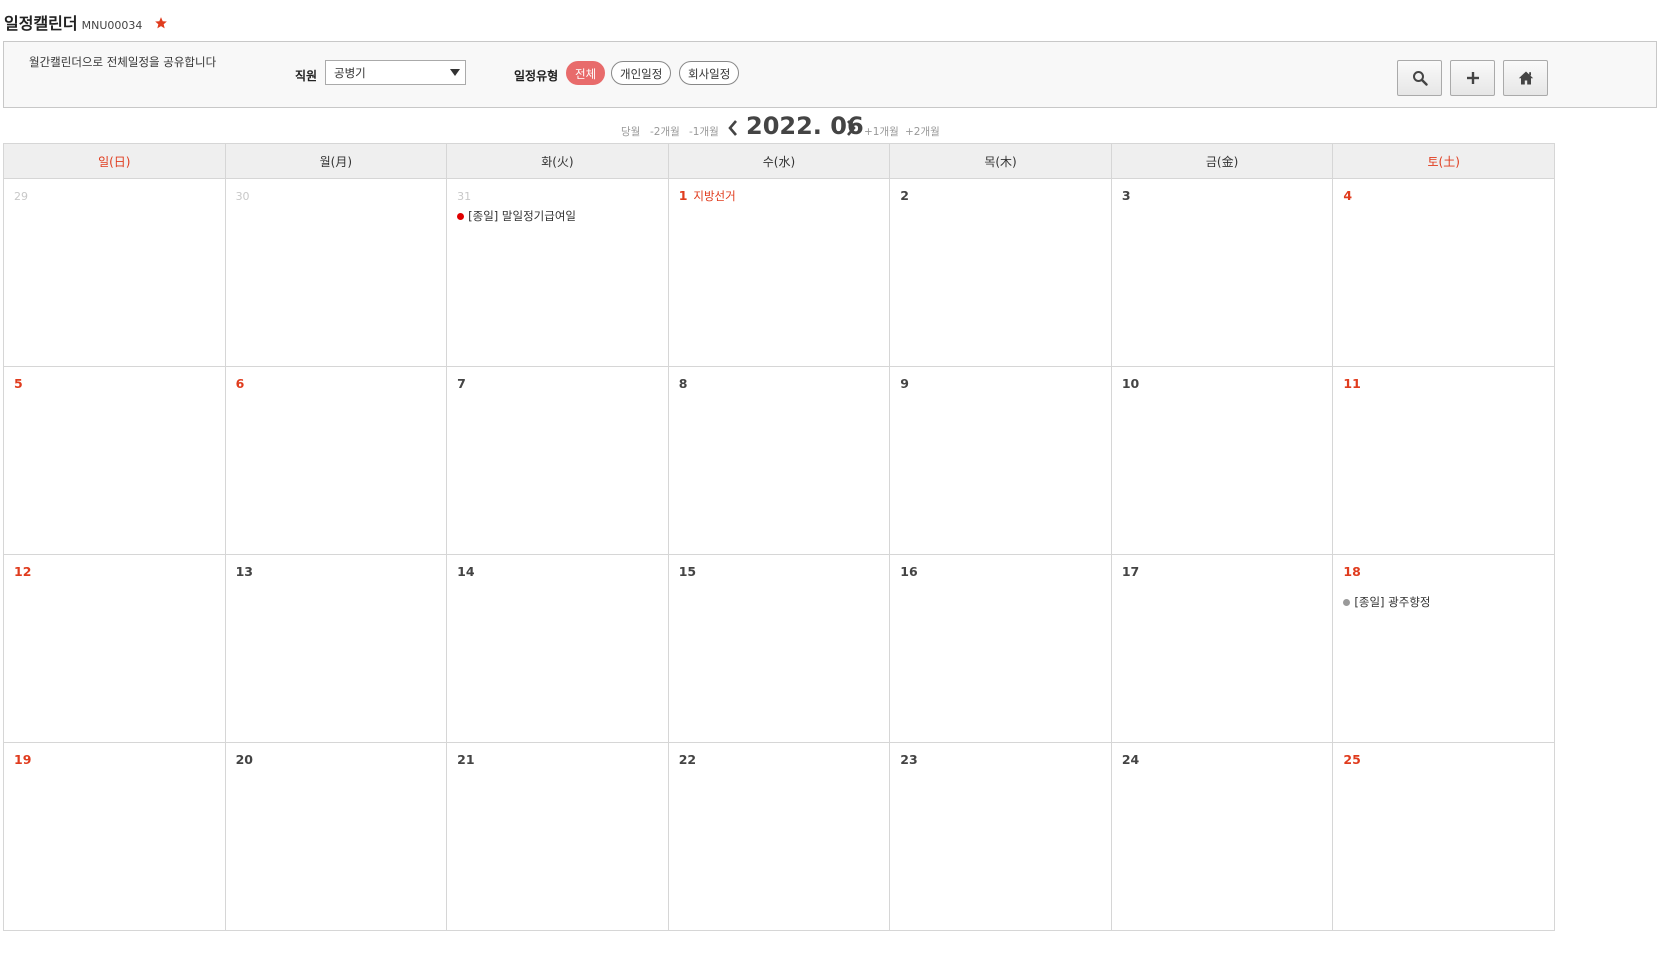 The height and width of the screenshot is (967, 1664). I want to click on calendar-day-cell: 20, so click(336, 836).